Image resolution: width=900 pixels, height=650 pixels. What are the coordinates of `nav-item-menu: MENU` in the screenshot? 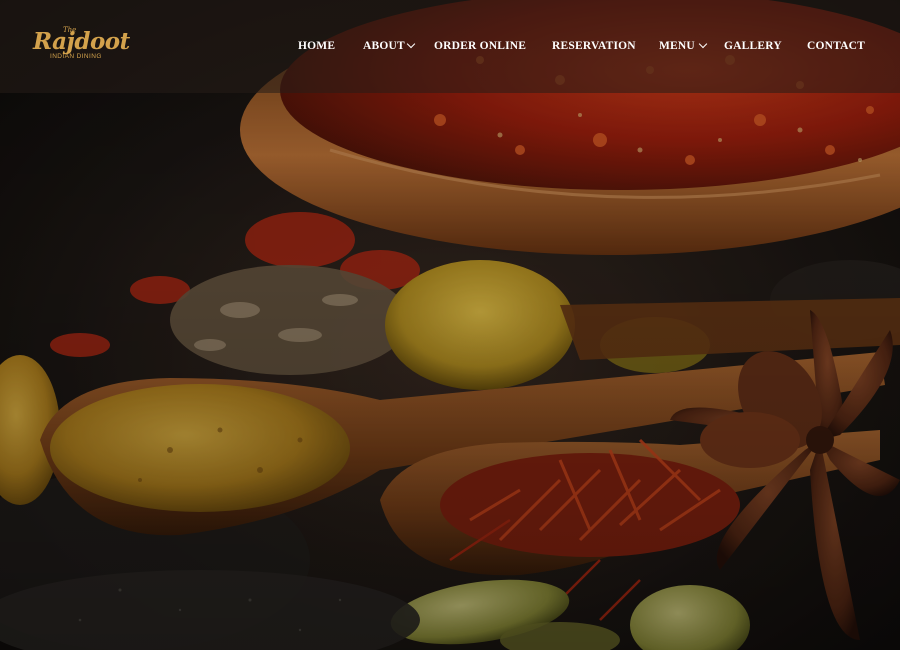 It's located at (677, 46).